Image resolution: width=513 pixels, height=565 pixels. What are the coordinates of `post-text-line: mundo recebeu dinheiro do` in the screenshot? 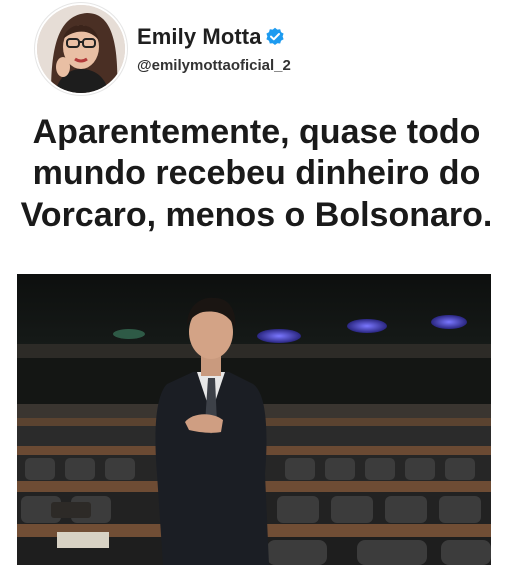 It's located at (256, 173).